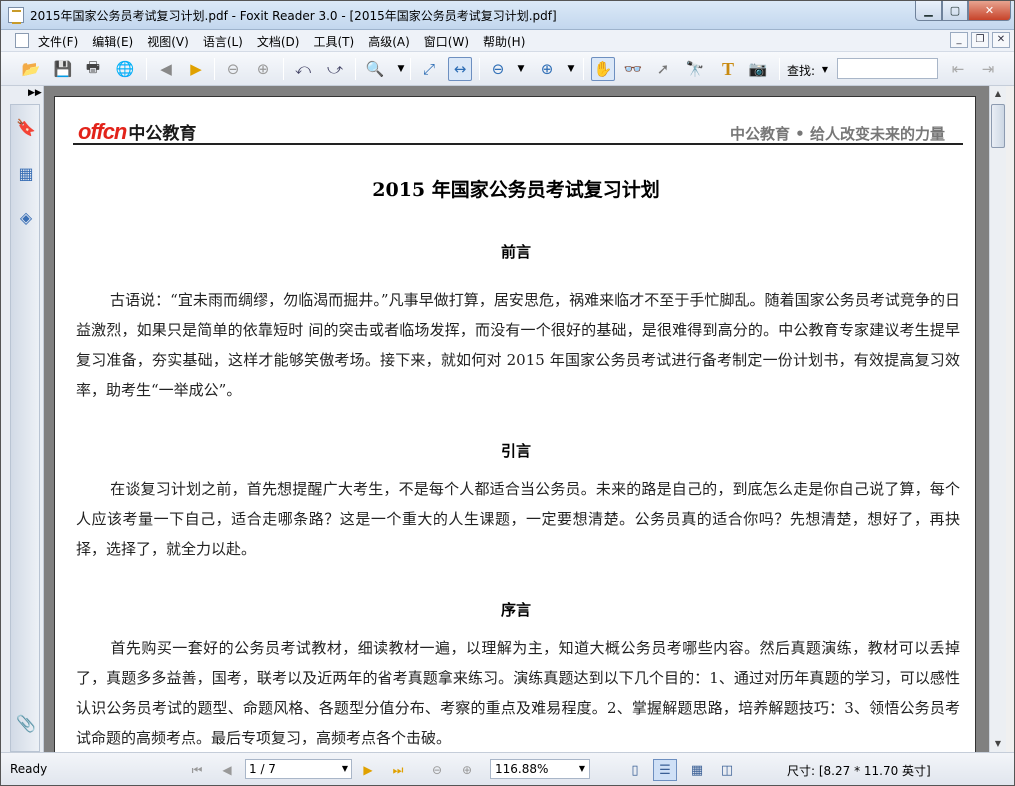 This screenshot has height=786, width=1015. Describe the element at coordinates (389, 41) in the screenshot. I see `menu-advanced: 高级(A)` at that location.